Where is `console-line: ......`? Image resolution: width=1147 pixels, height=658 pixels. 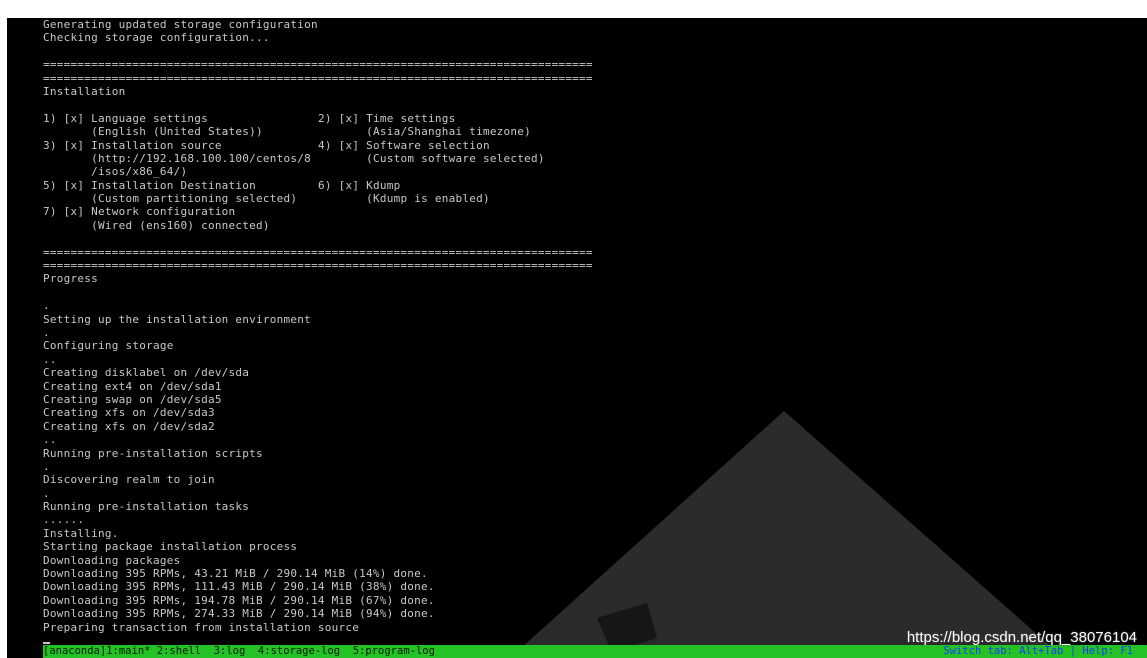 console-line: ...... is located at coordinates (318, 519).